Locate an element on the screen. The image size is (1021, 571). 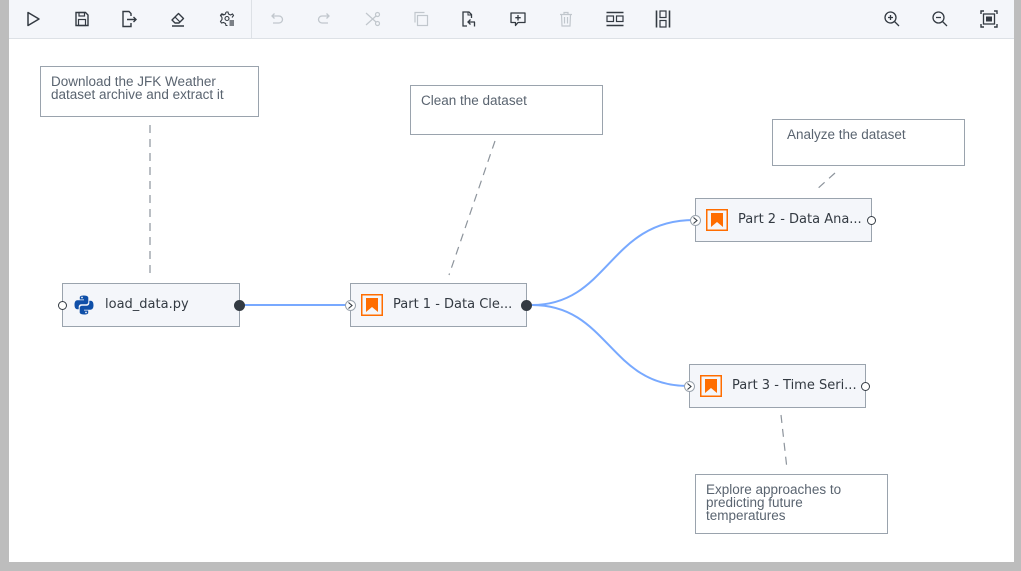
node-label: load_data.py is located at coordinates (147, 304).